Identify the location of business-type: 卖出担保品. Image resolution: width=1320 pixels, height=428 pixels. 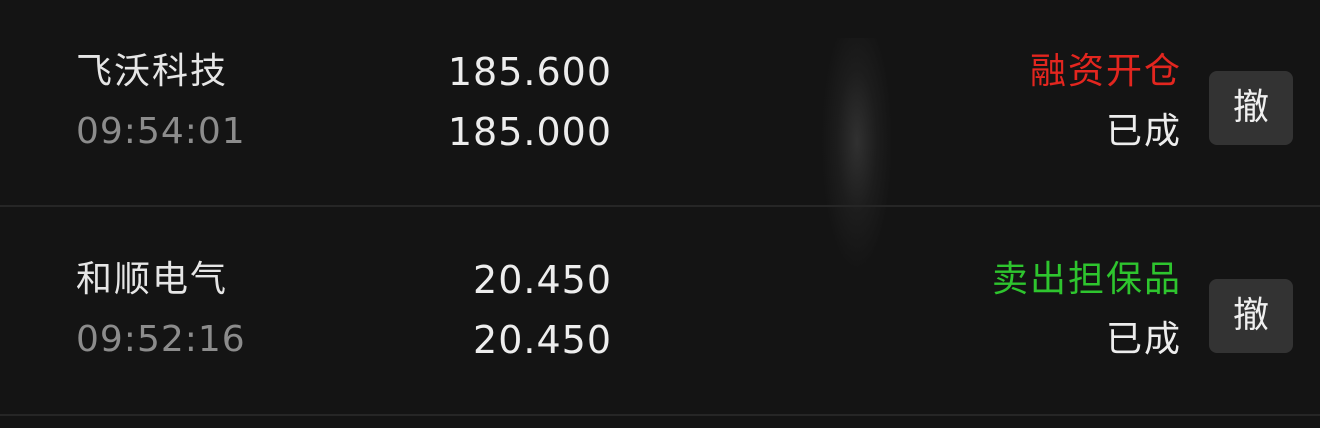
(1086, 279).